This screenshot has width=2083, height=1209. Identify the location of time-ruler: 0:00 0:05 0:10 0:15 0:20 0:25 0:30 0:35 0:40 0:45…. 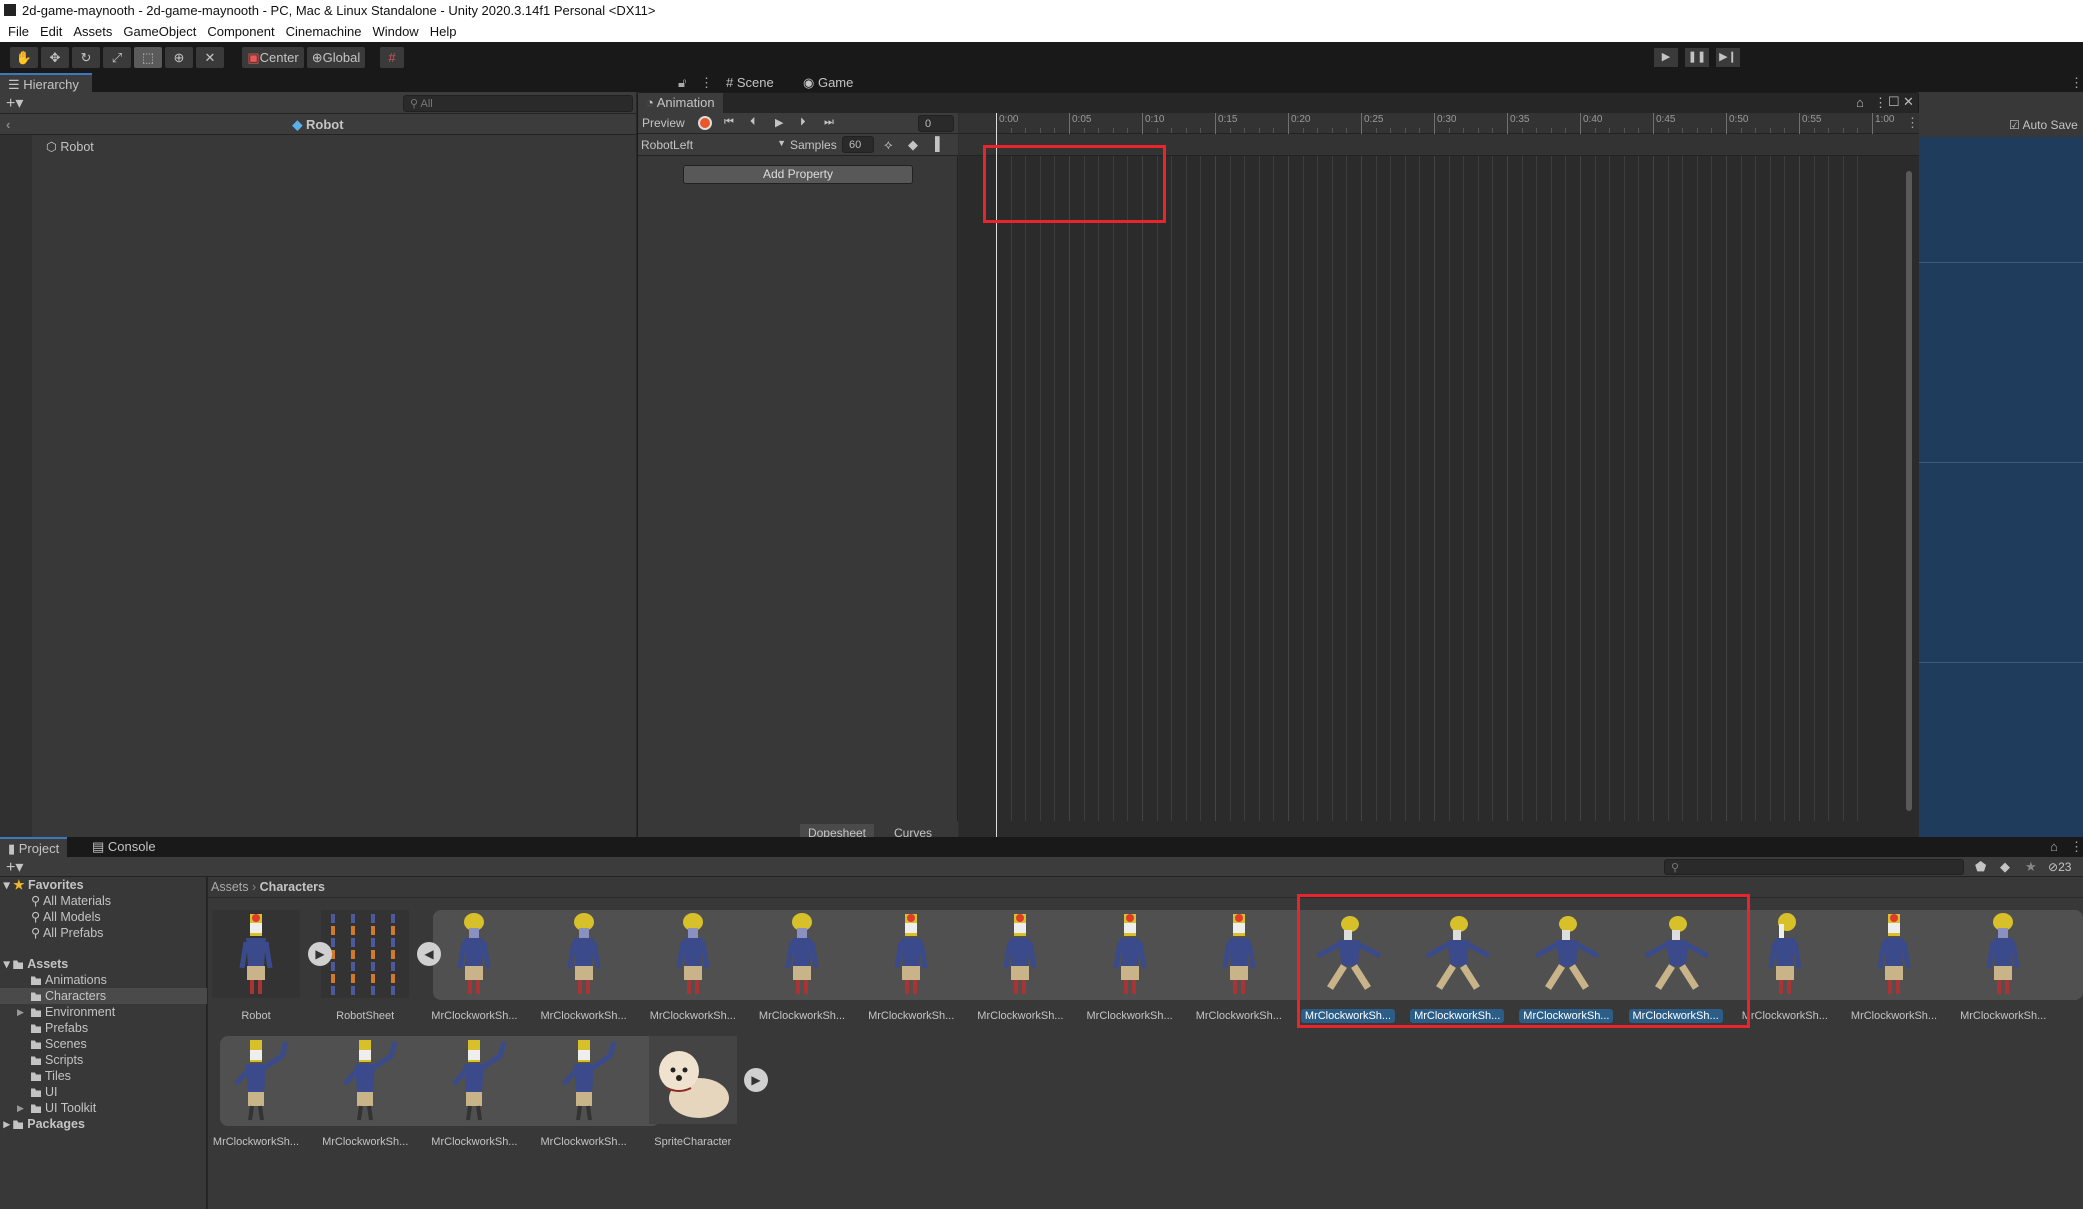
(1439, 123).